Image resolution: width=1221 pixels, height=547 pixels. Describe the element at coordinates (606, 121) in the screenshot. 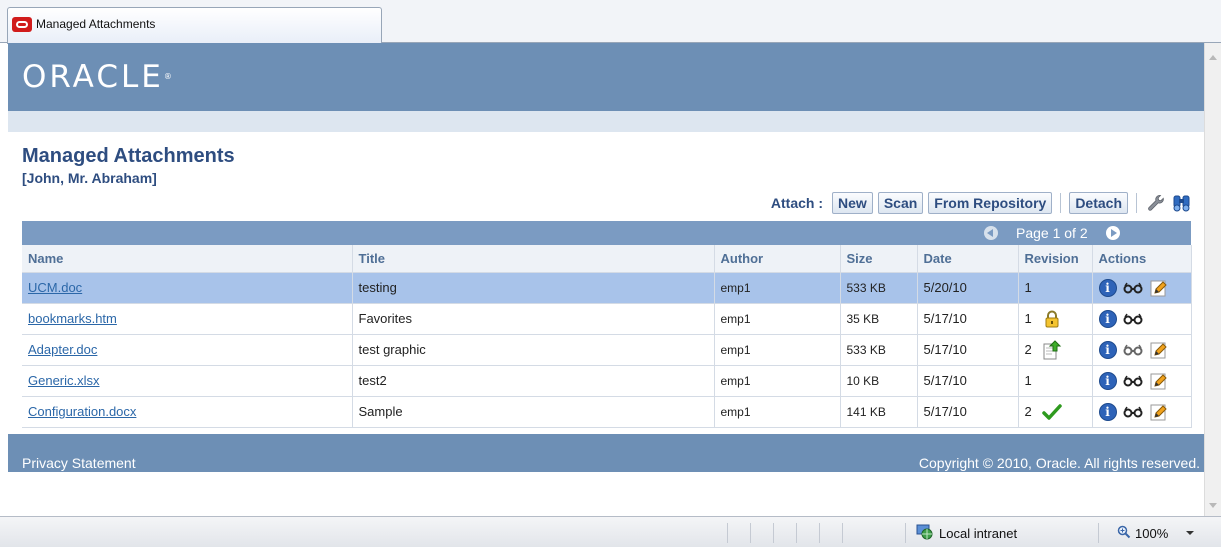

I see `header-subband` at that location.